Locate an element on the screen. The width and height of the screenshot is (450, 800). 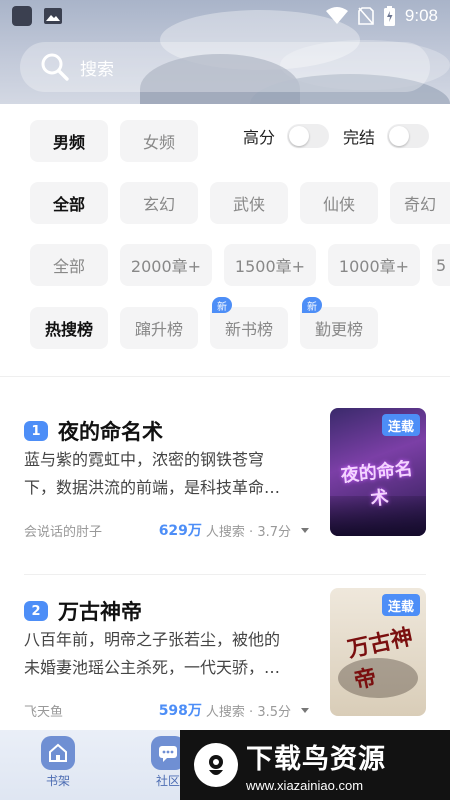
book-title-row: 2 万古神帝 is located at coordinates (83, 611).